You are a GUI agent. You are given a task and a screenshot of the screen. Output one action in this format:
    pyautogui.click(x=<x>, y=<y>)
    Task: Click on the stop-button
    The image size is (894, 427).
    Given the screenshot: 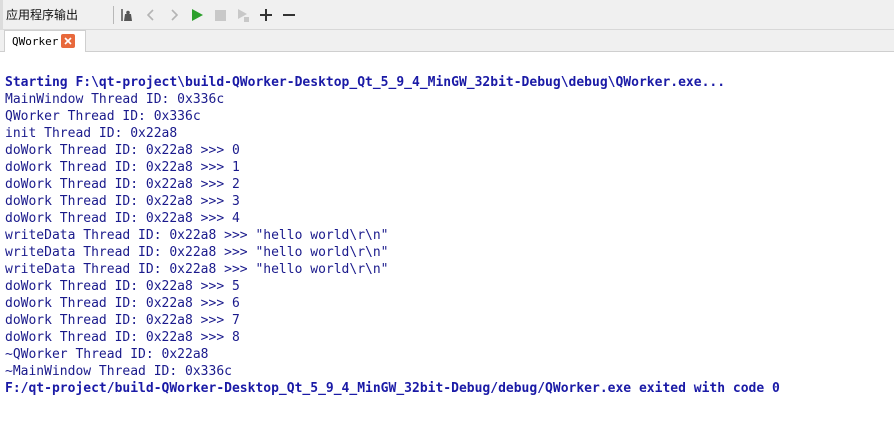 What is the action you would take?
    pyautogui.click(x=220, y=15)
    